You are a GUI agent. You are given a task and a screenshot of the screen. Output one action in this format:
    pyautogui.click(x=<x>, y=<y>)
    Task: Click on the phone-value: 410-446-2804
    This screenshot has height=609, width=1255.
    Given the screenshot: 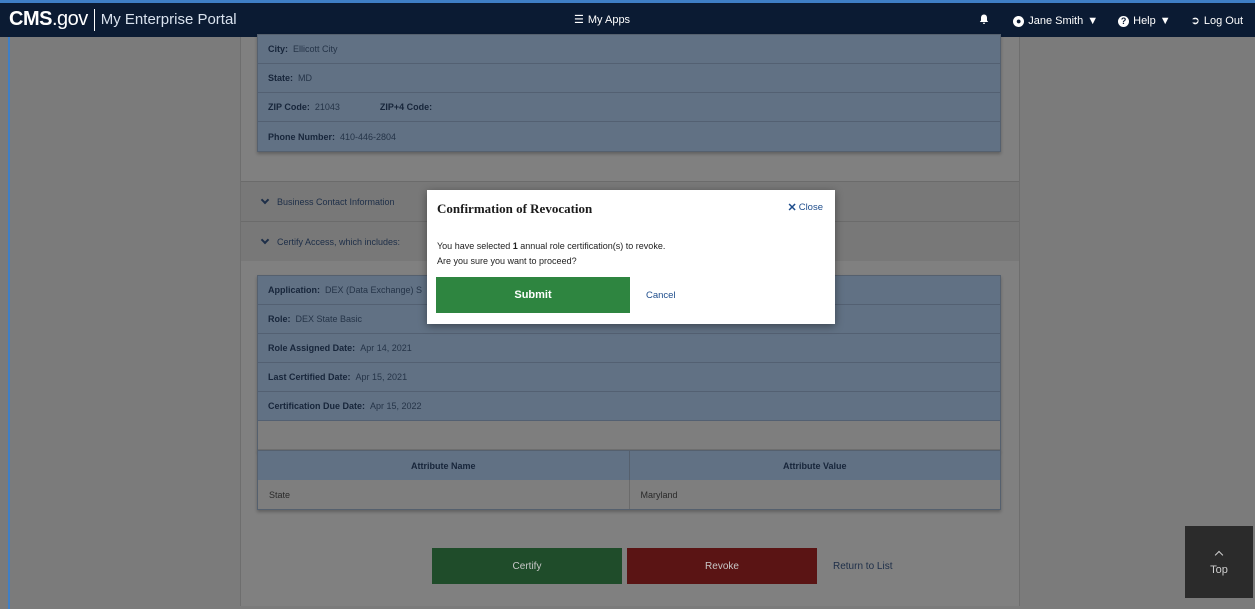 What is the action you would take?
    pyautogui.click(x=368, y=136)
    